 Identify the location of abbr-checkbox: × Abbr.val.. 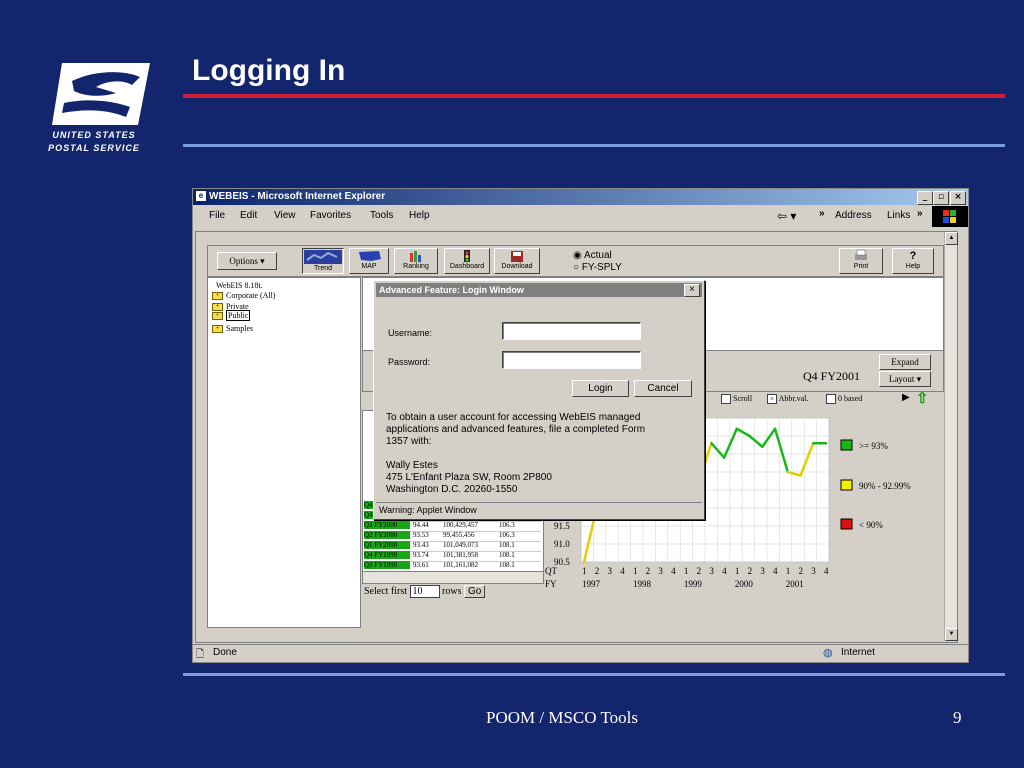
(787, 399).